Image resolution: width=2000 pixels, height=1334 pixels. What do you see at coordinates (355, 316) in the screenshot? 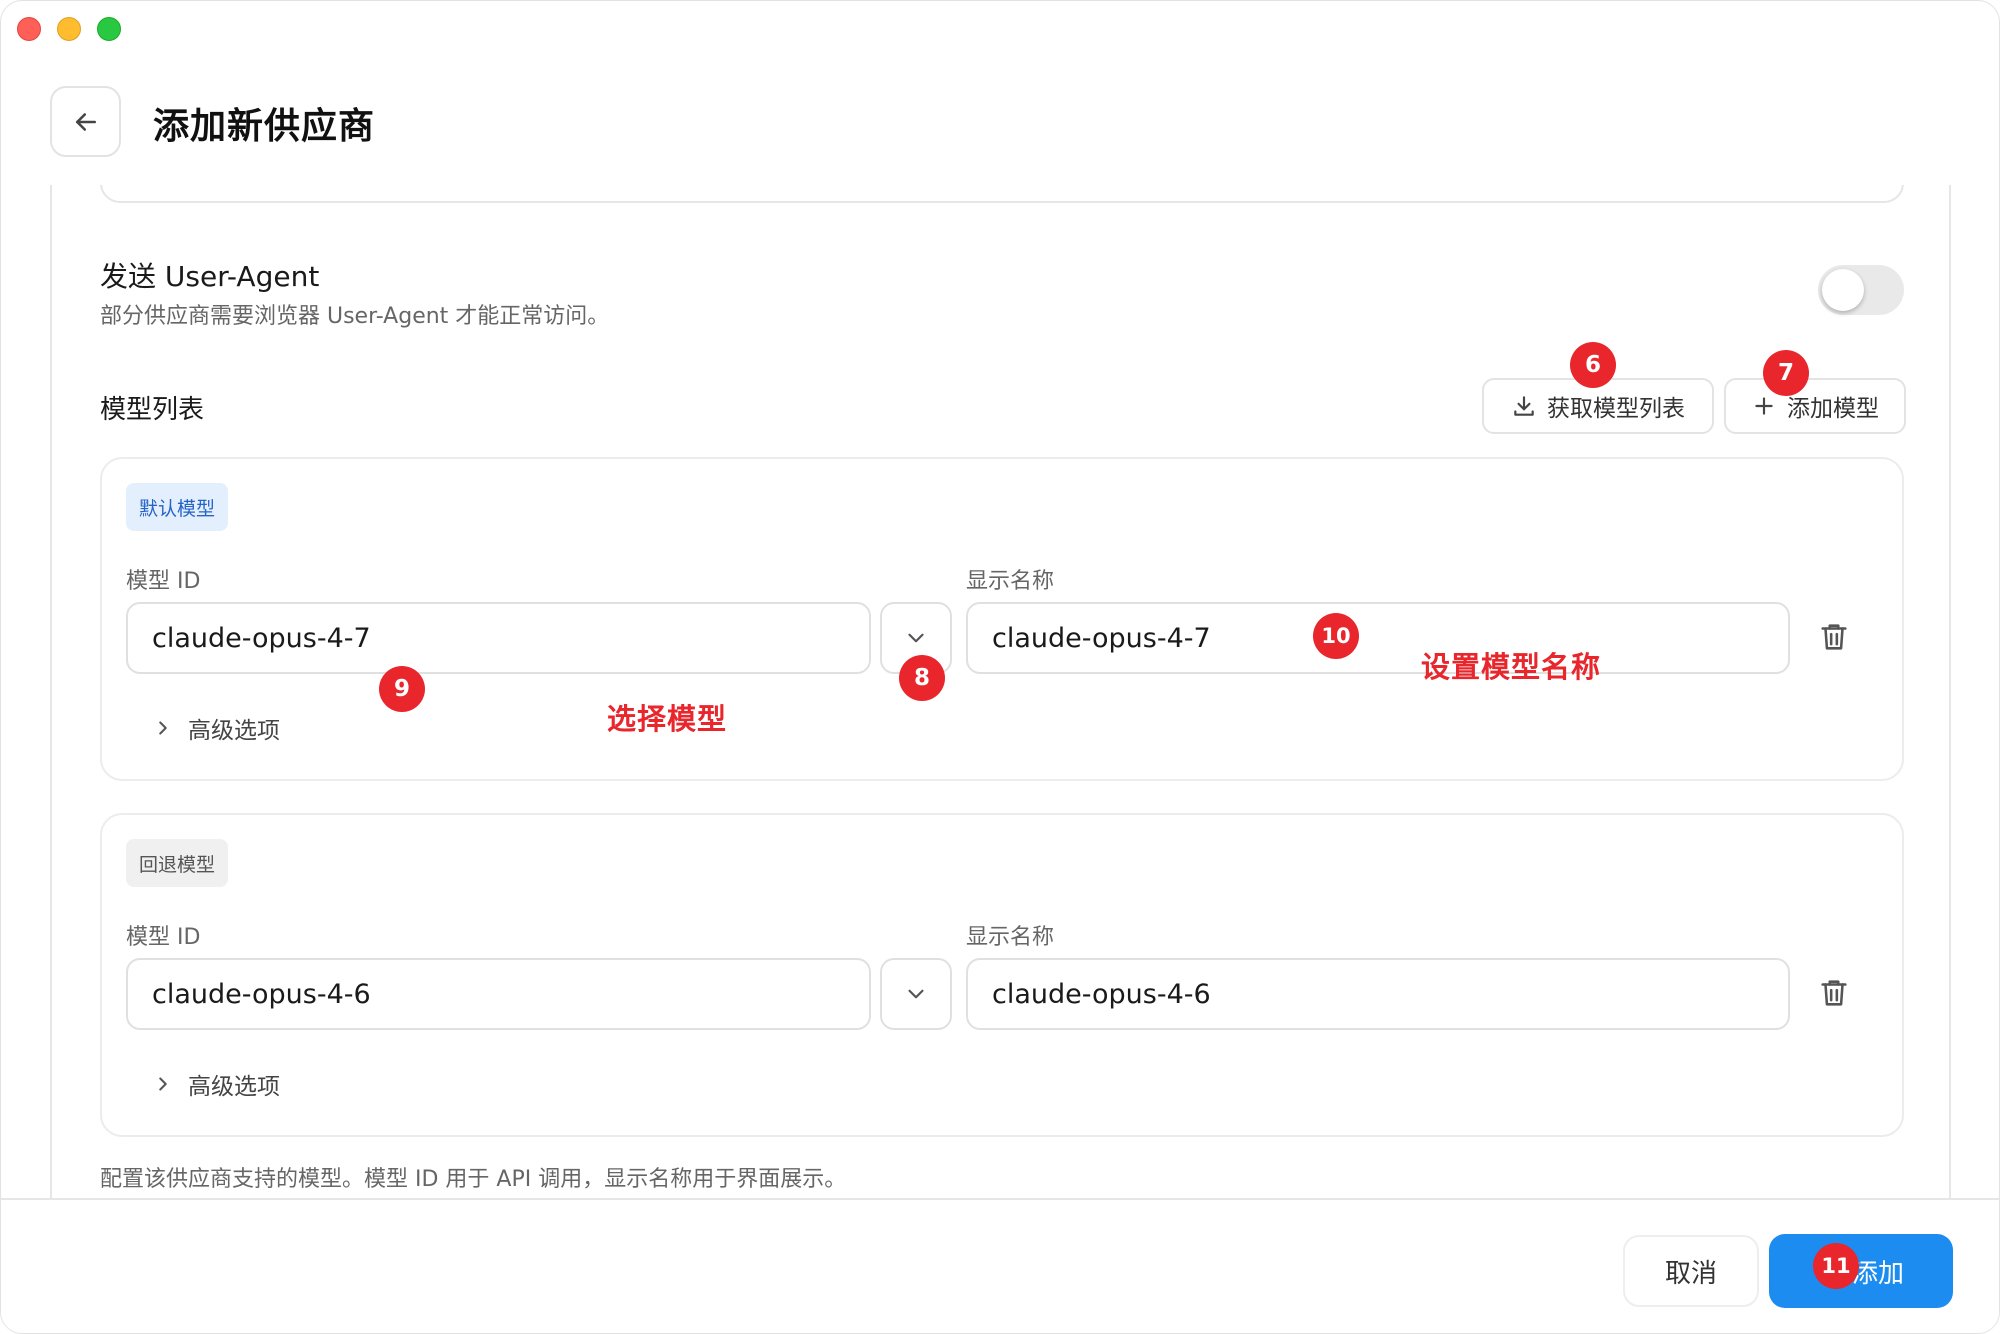
I see `user-agent-description: 部分供应商需要浏览器 User-Agent 才能正常访问。` at bounding box center [355, 316].